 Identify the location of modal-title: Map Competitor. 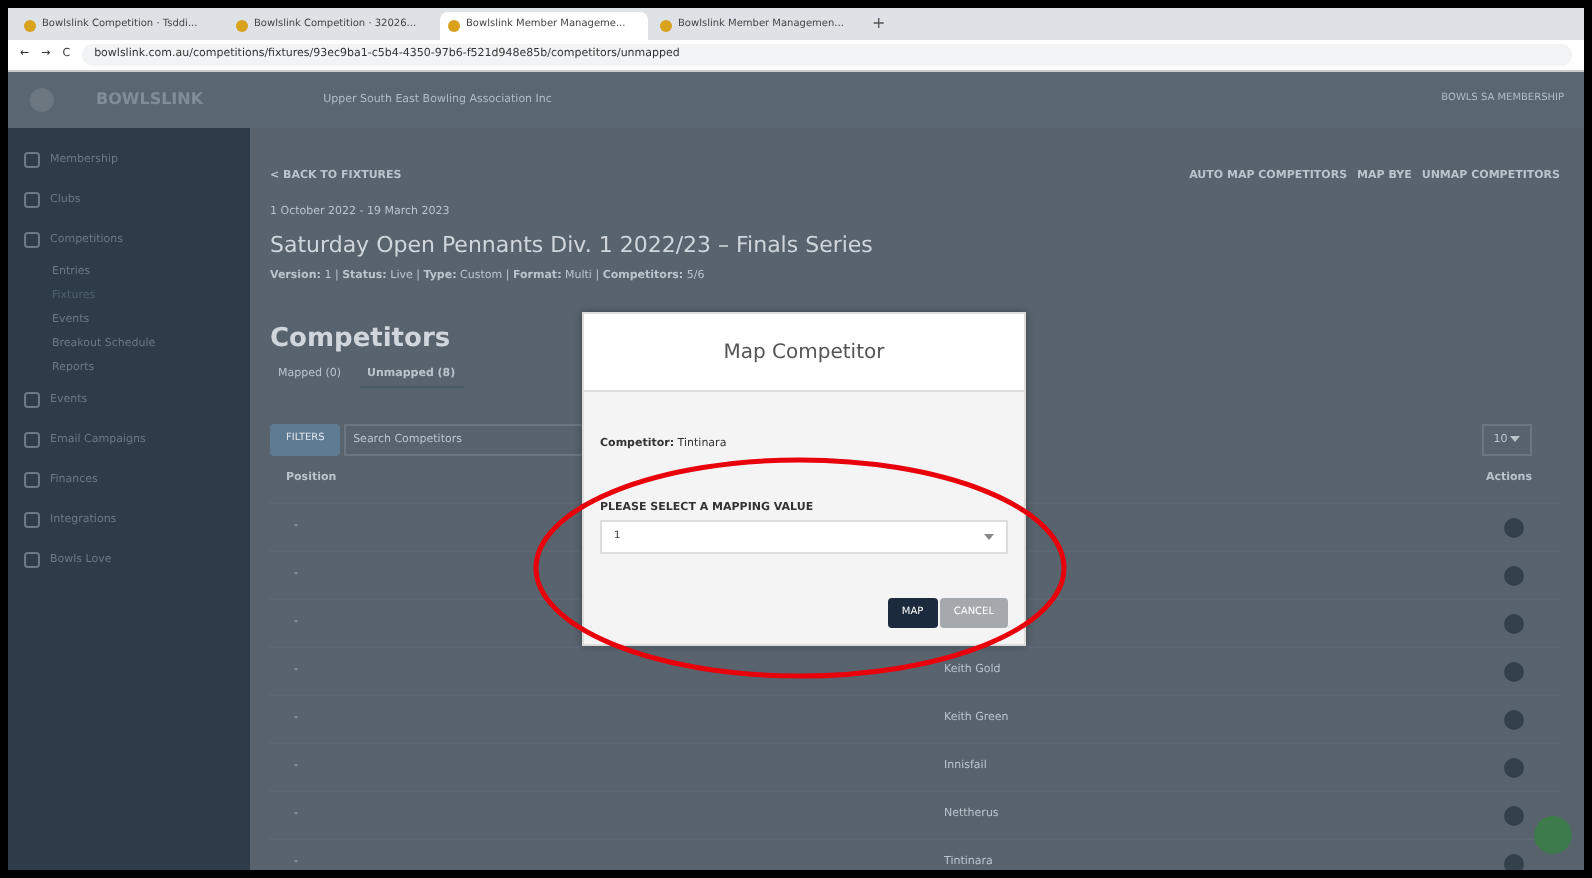
(804, 353).